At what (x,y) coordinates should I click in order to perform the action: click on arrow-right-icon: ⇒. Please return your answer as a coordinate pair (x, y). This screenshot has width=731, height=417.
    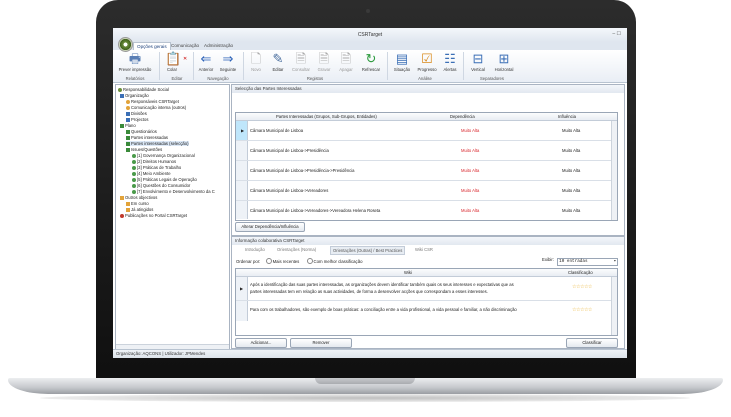
    Looking at the image, I should click on (228, 58).